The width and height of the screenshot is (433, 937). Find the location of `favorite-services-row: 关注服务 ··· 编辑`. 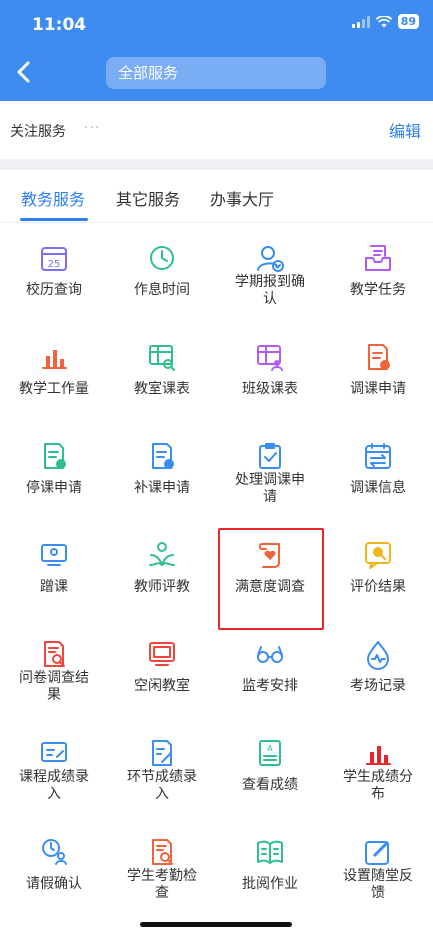

favorite-services-row: 关注服务 ··· 编辑 is located at coordinates (216, 130).